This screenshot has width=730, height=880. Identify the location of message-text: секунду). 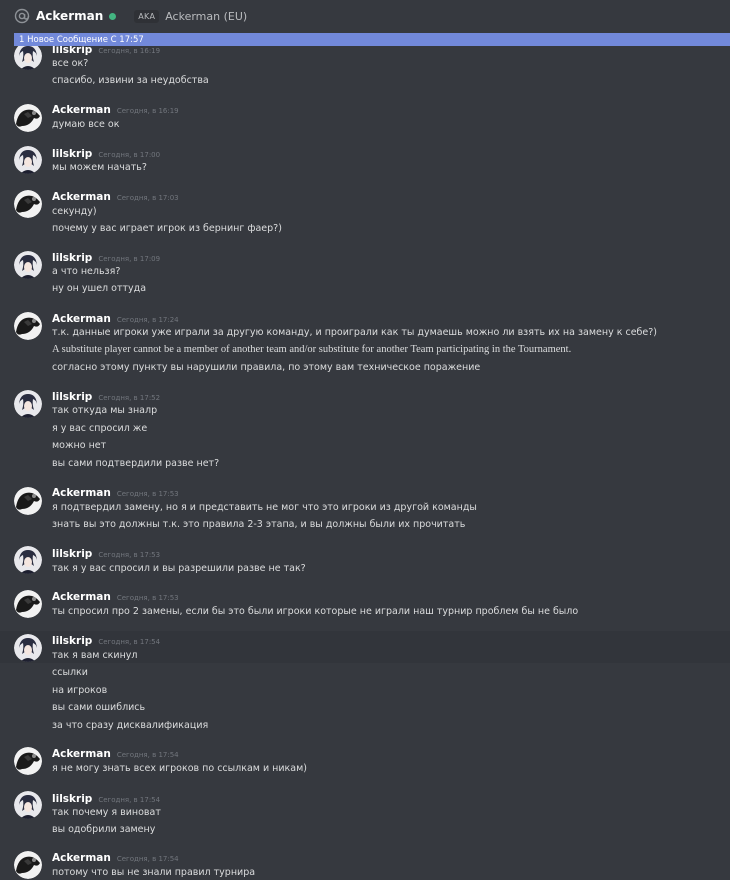
(74, 211).